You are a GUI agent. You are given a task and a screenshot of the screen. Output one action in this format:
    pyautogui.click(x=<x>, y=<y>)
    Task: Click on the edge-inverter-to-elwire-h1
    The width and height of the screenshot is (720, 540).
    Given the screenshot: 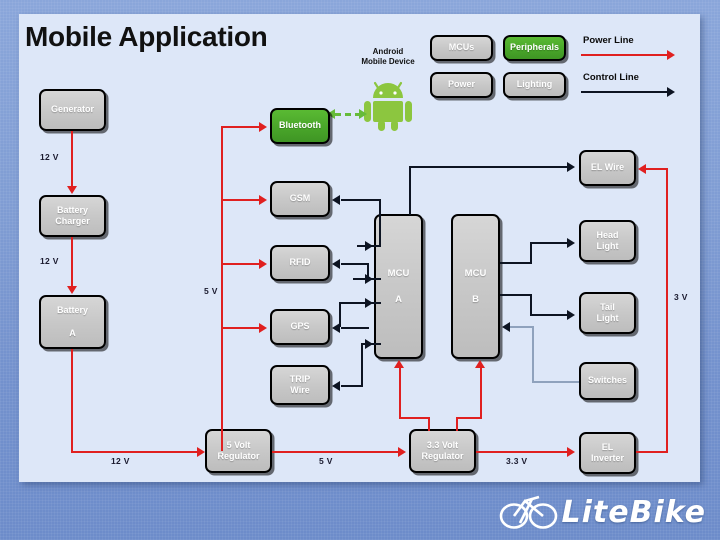 What is the action you would take?
    pyautogui.click(x=652, y=452)
    